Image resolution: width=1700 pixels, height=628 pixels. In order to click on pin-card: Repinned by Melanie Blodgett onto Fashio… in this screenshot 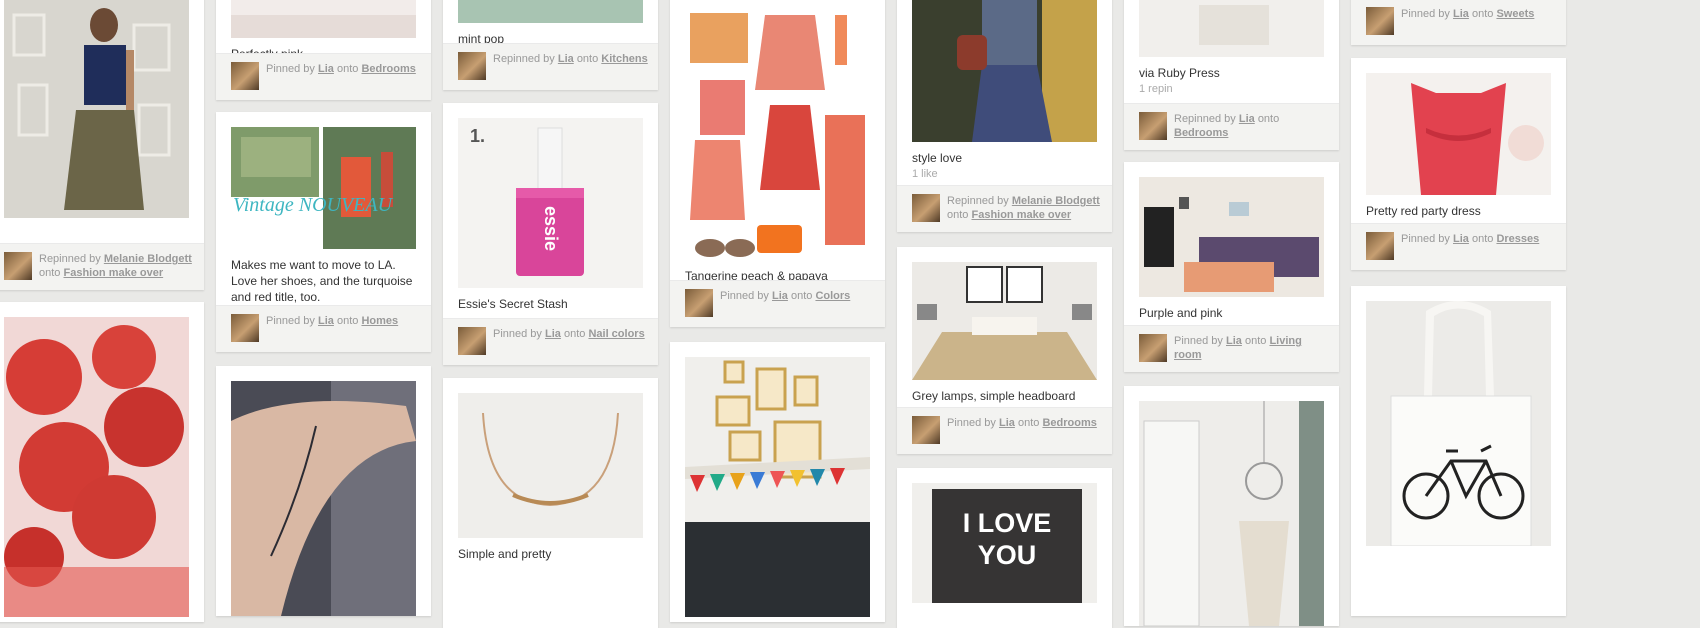, I will do `click(102, 145)`.